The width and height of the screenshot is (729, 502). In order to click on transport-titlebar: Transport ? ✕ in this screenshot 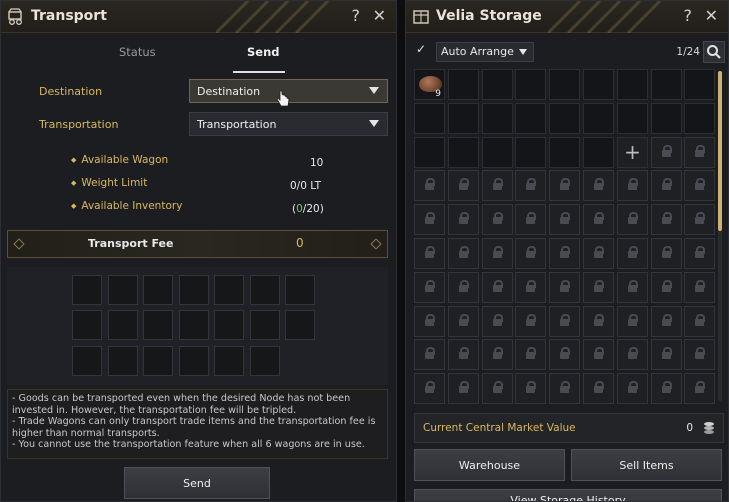, I will do `click(198, 17)`.